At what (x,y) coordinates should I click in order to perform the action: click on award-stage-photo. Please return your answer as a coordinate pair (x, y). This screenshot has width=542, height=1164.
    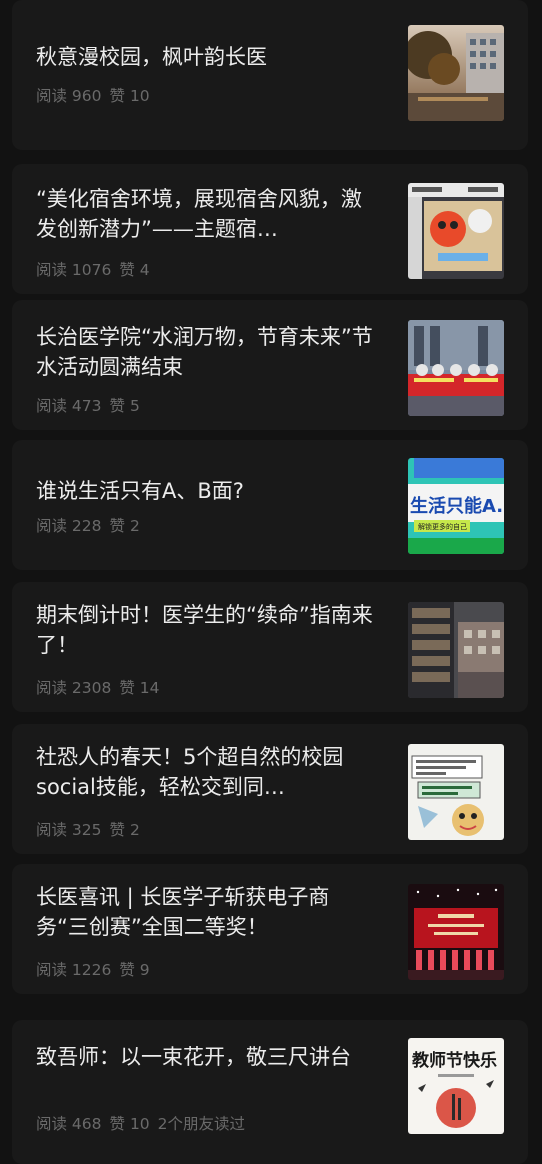
    Looking at the image, I should click on (456, 932).